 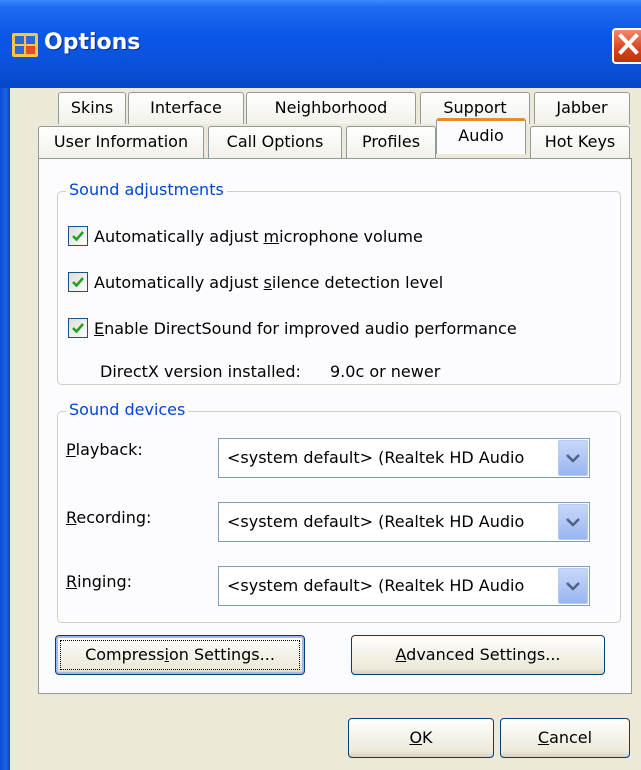 I want to click on focus-rectangle, so click(x=180, y=655).